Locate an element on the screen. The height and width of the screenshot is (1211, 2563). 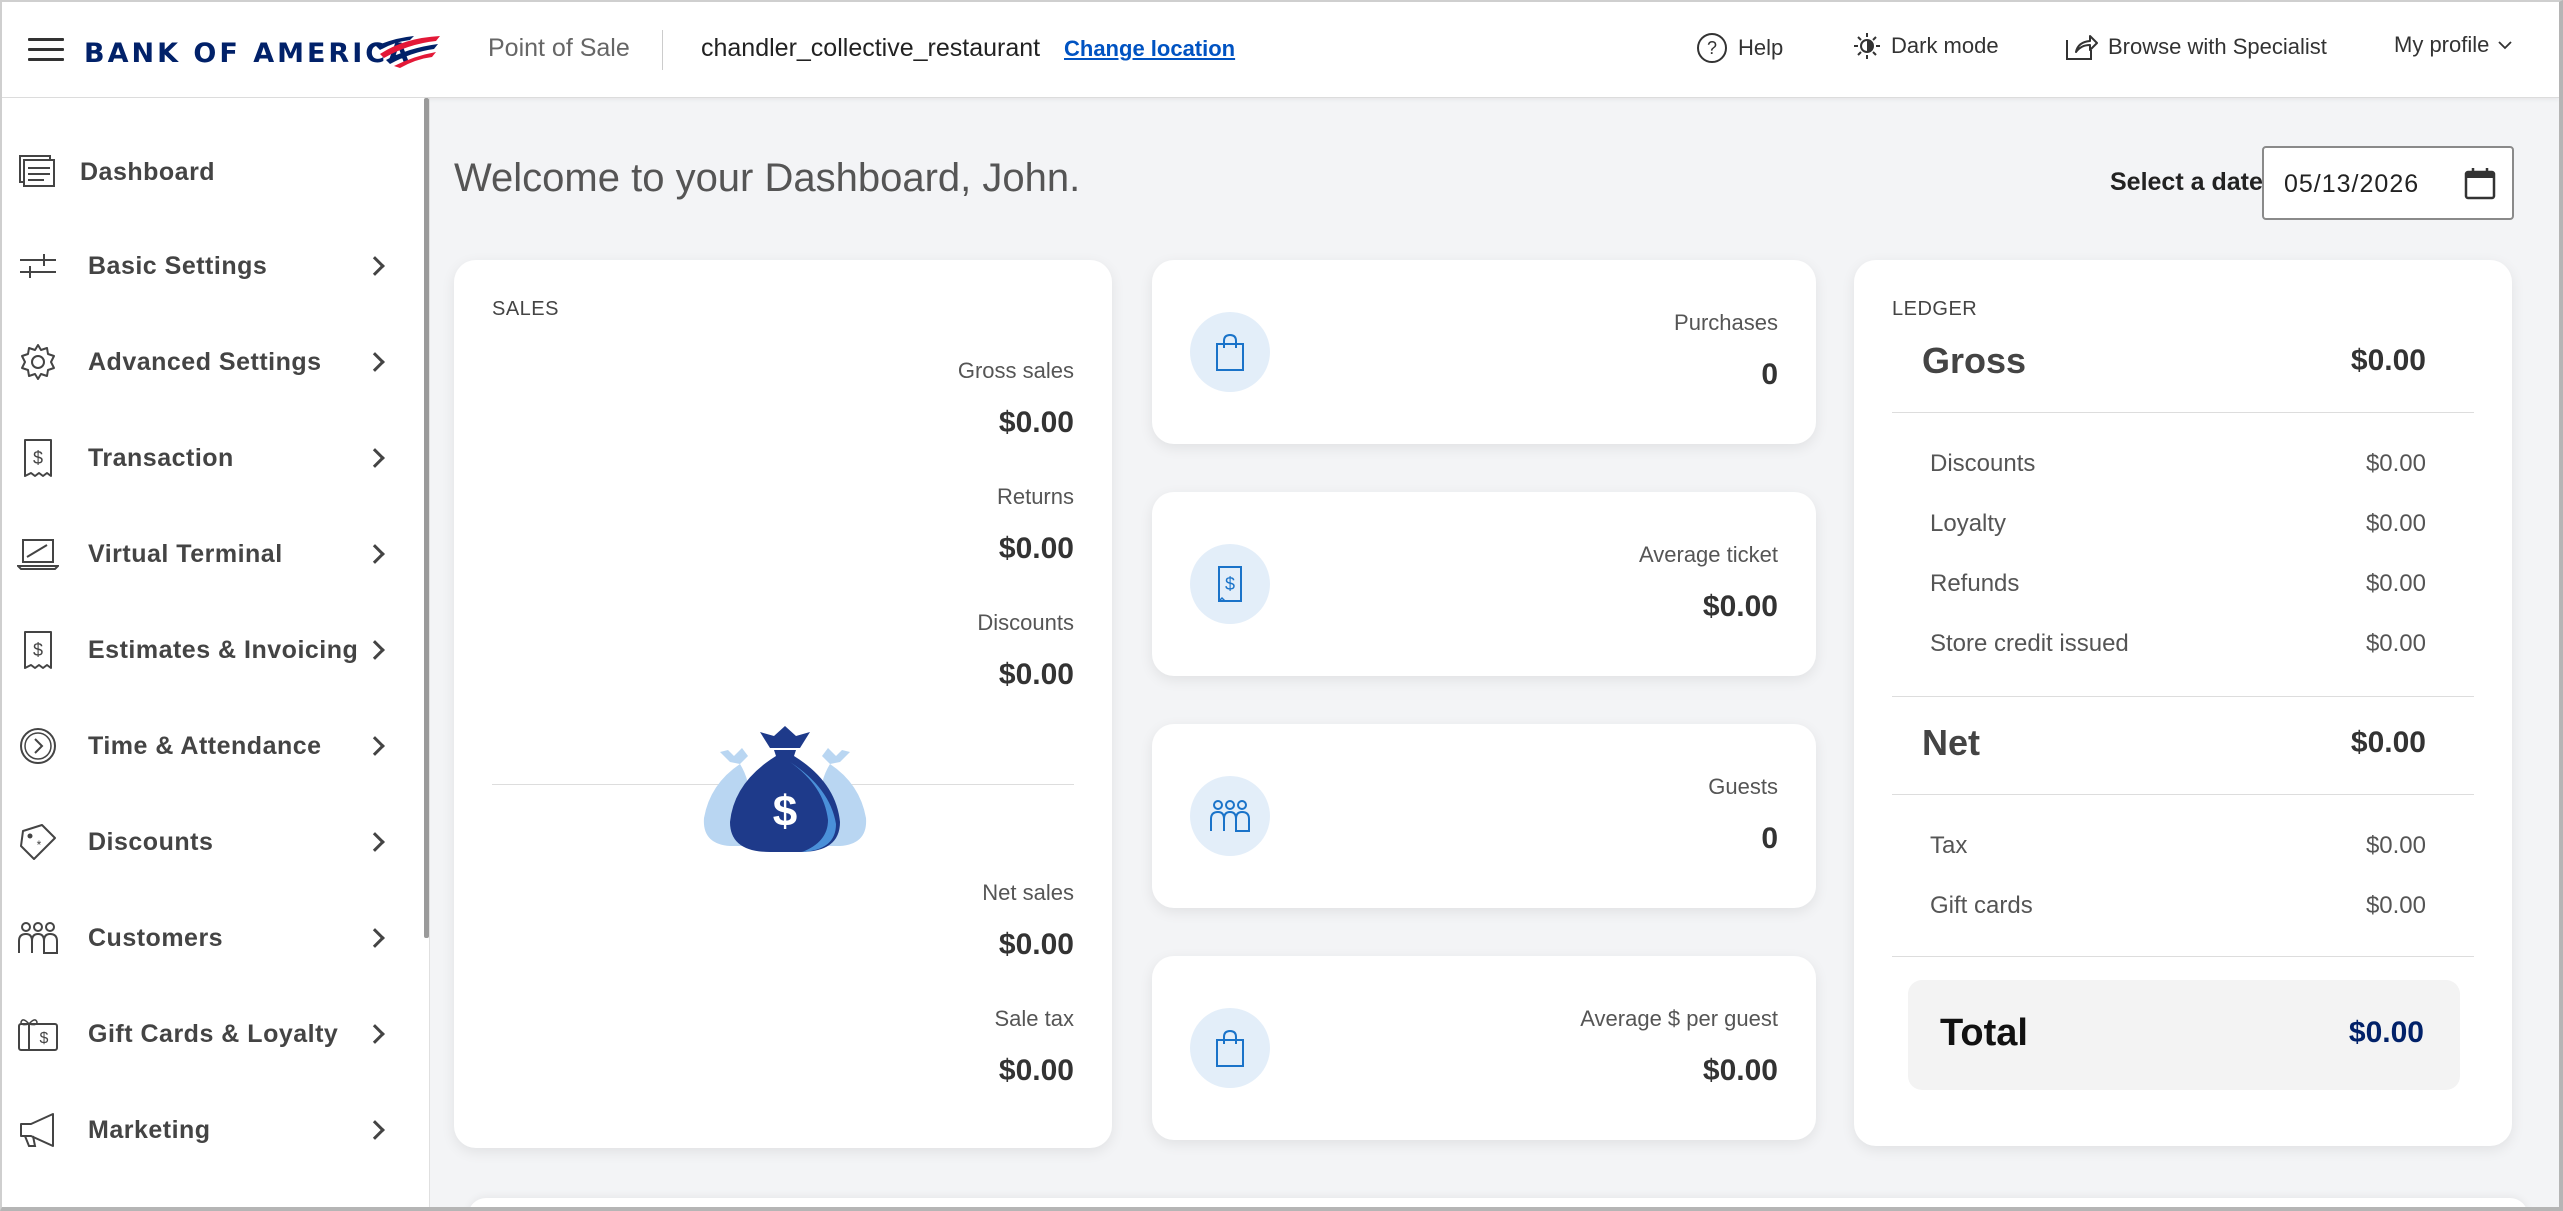
date-picker is located at coordinates (2388, 183).